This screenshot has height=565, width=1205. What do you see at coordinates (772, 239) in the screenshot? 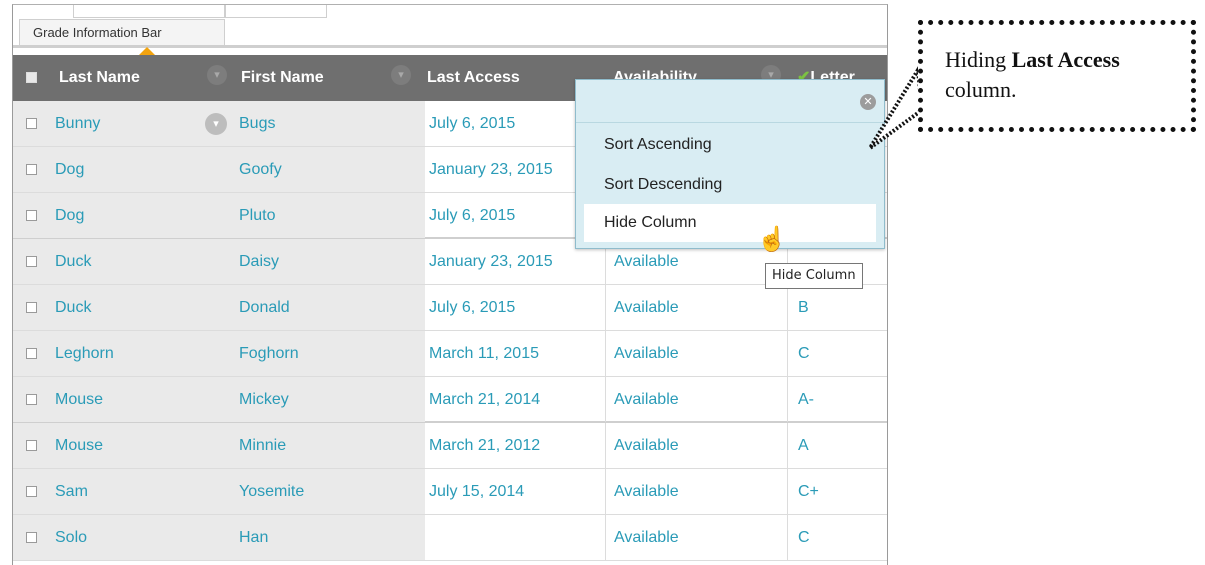
I see `hand-pointer-icon: ☝` at bounding box center [772, 239].